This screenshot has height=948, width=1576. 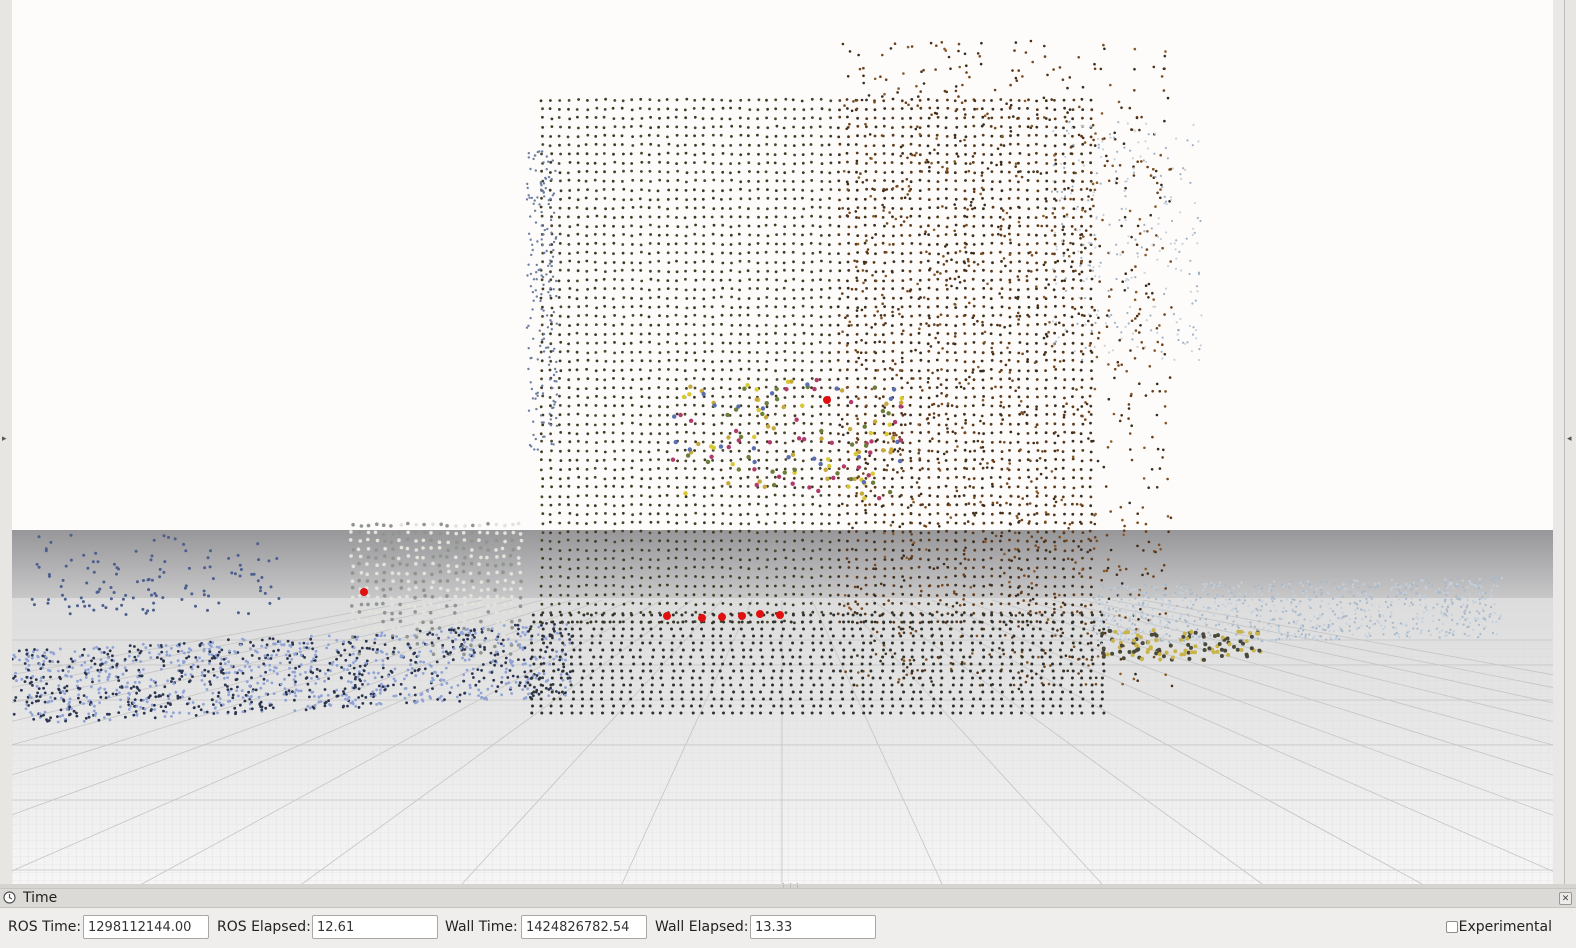 What do you see at coordinates (1565, 898) in the screenshot?
I see `close-icon: ✕` at bounding box center [1565, 898].